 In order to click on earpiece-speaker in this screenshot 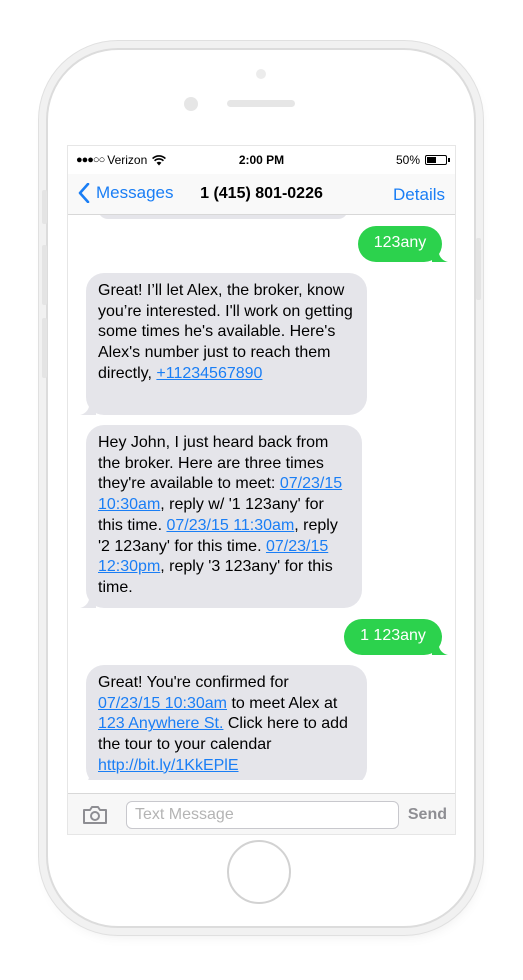, I will do `click(261, 103)`.